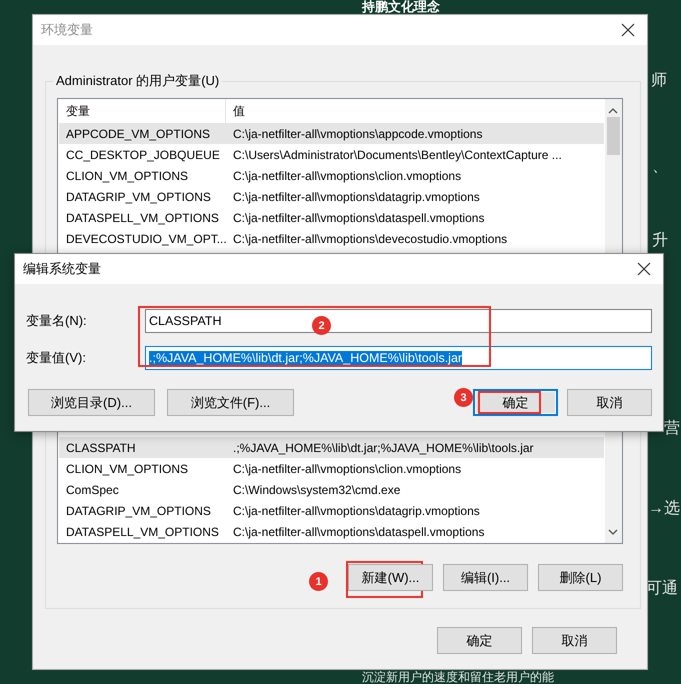 The image size is (681, 684). What do you see at coordinates (67, 30) in the screenshot?
I see `window-title: 环境变量` at bounding box center [67, 30].